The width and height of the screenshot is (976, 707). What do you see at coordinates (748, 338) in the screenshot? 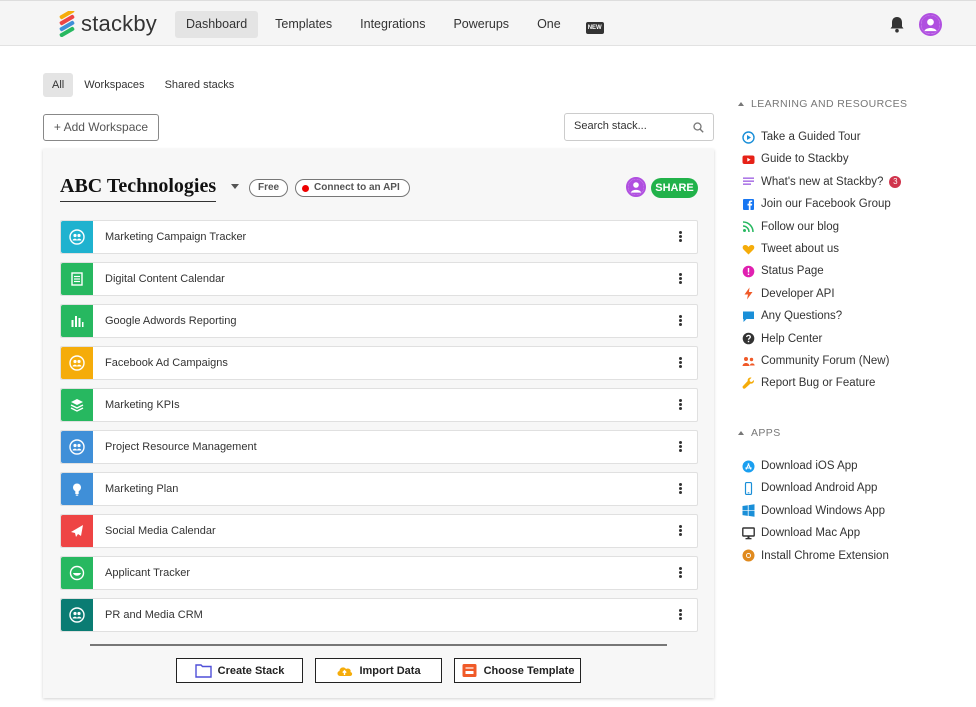
I see `help-icon` at bounding box center [748, 338].